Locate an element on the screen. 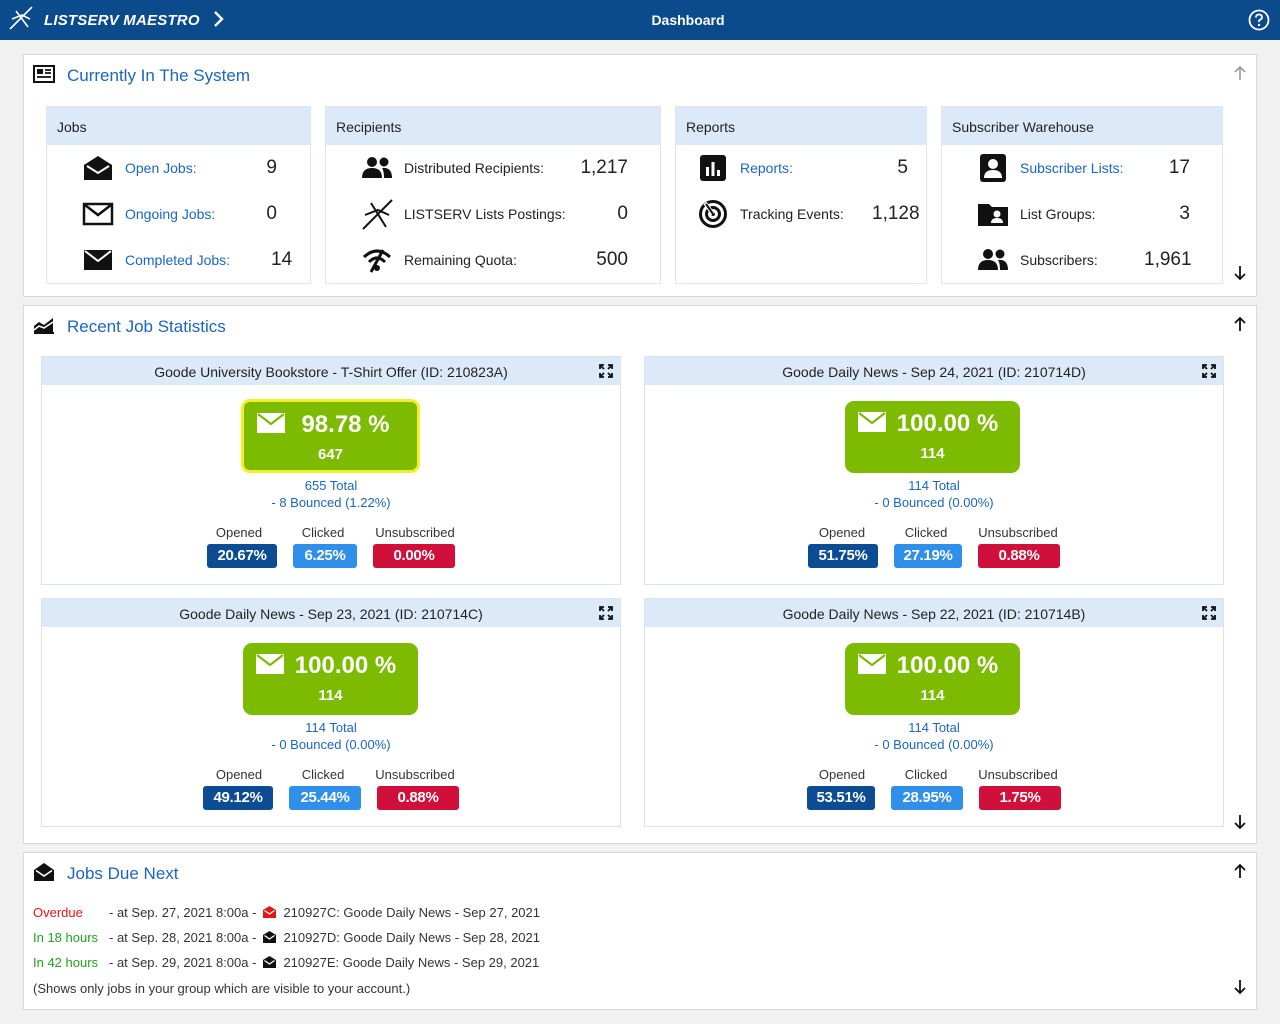  delivery-rate-badge: 98.78 % 647 is located at coordinates (330, 436).